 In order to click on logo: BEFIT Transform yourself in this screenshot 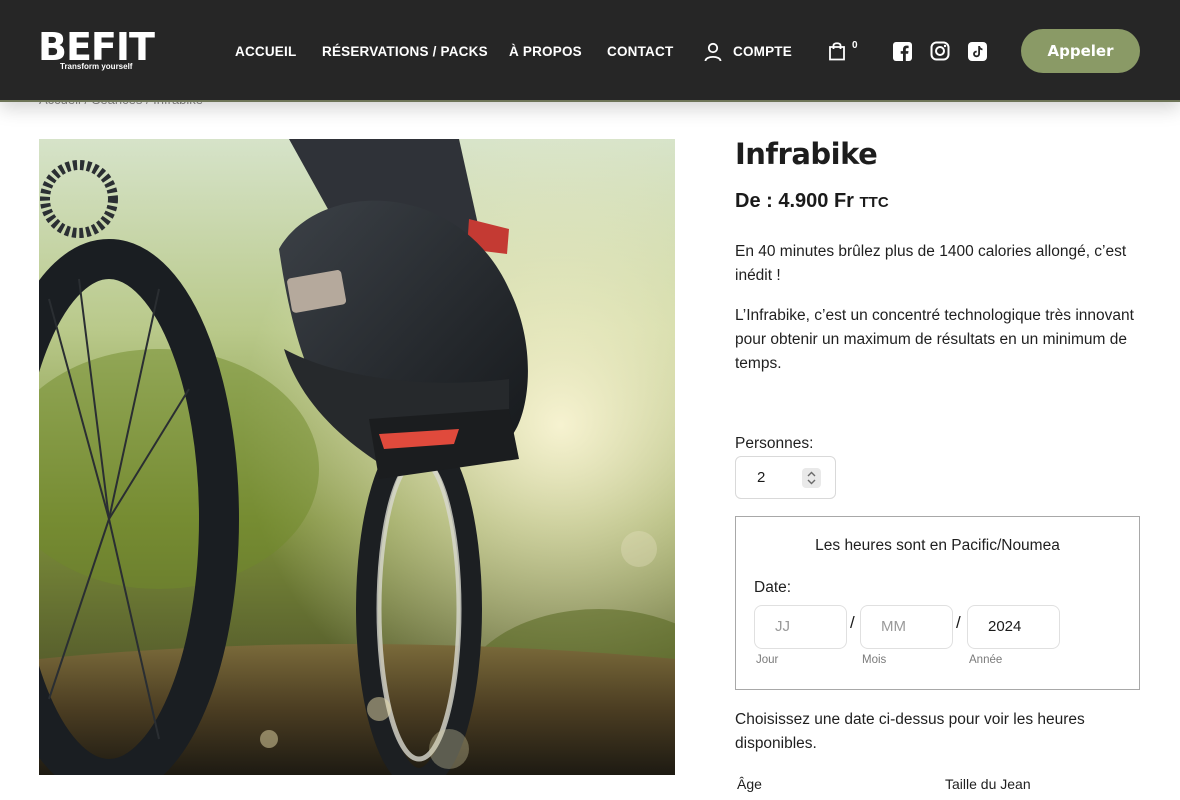, I will do `click(97, 51)`.